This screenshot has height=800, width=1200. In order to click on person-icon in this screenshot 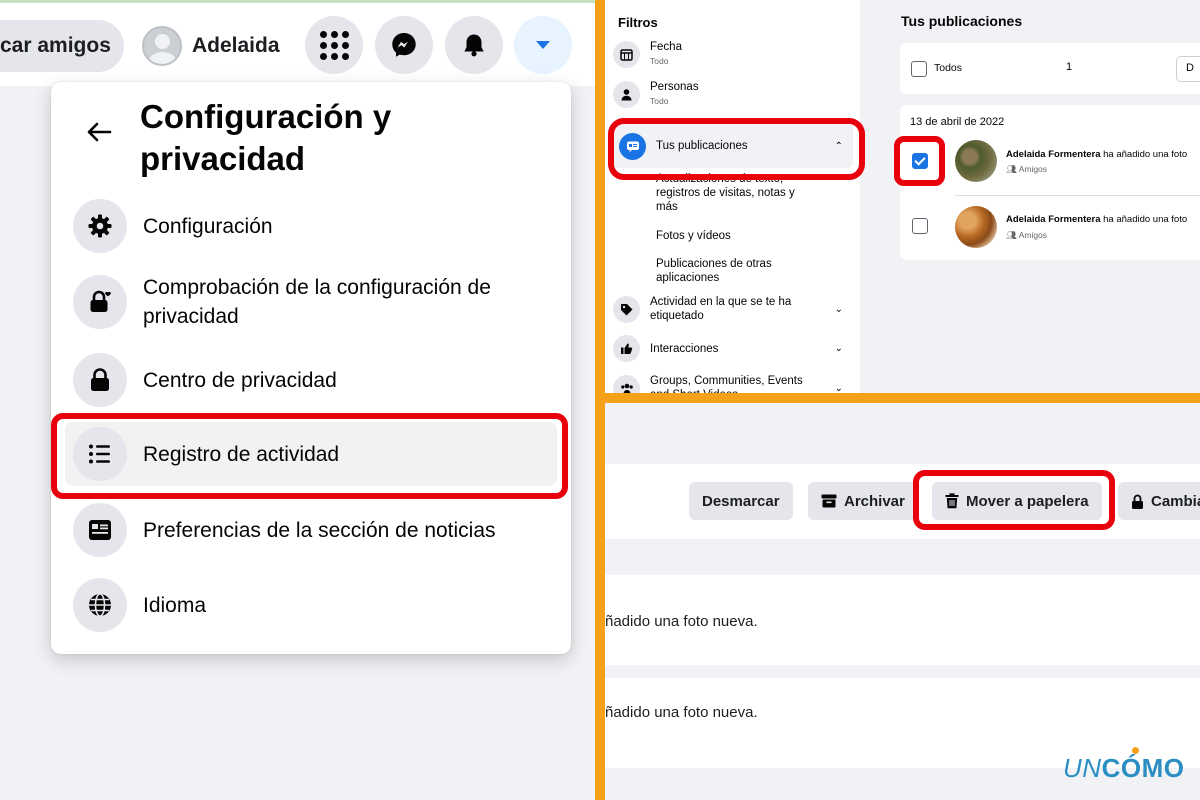, I will do `click(626, 94)`.